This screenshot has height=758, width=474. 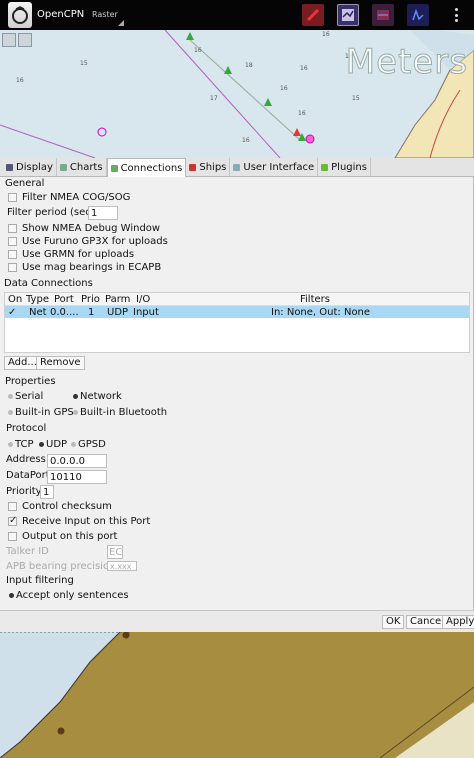 What do you see at coordinates (92, 267) in the screenshot?
I see `mag-bearings-label: Use mag bearings in ECAPB` at bounding box center [92, 267].